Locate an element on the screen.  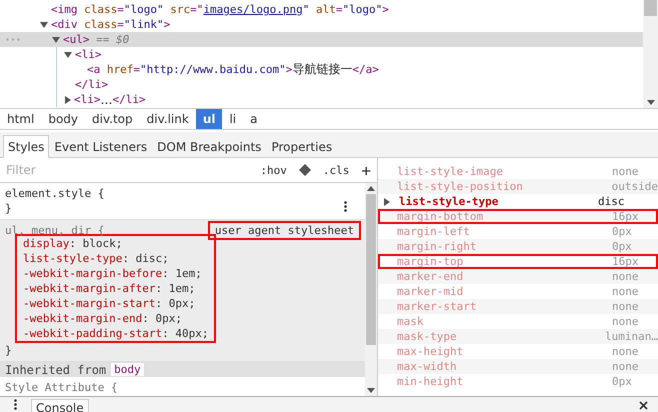
dom-node: <img class="logo" src="images/logo.png" alt="logo"> is located at coordinates (321, 9).